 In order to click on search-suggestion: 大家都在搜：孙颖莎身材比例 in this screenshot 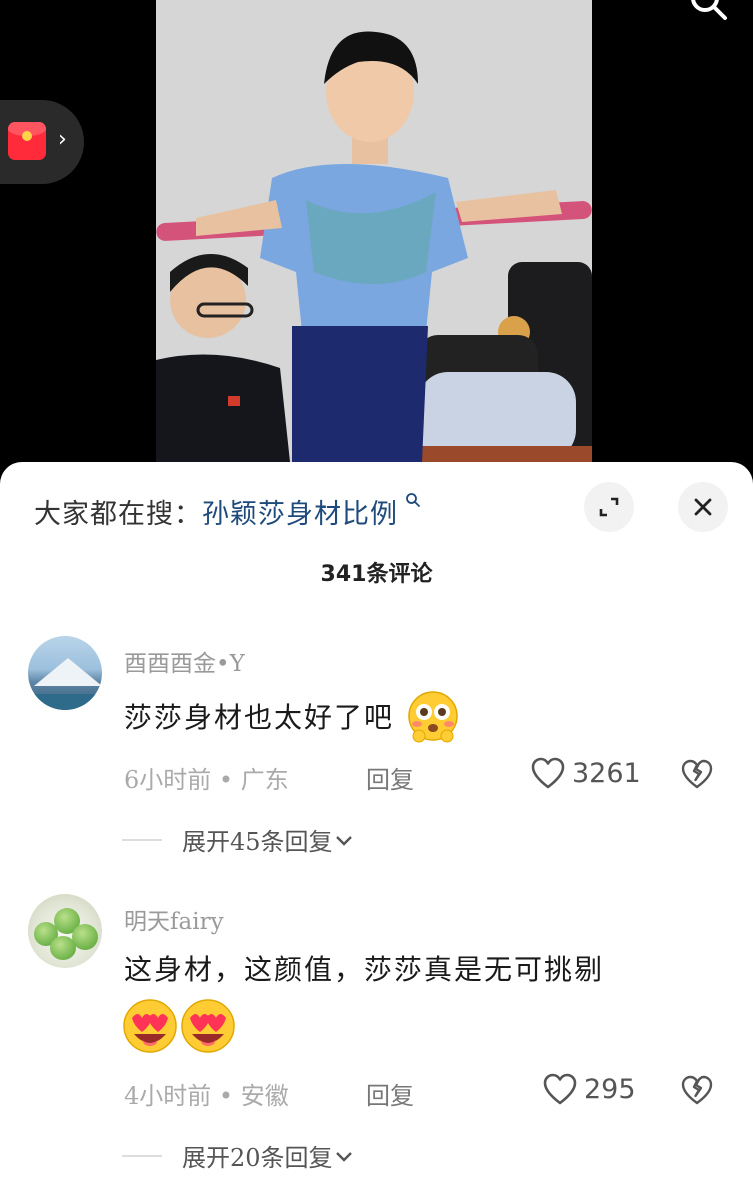, I will do `click(227, 511)`.